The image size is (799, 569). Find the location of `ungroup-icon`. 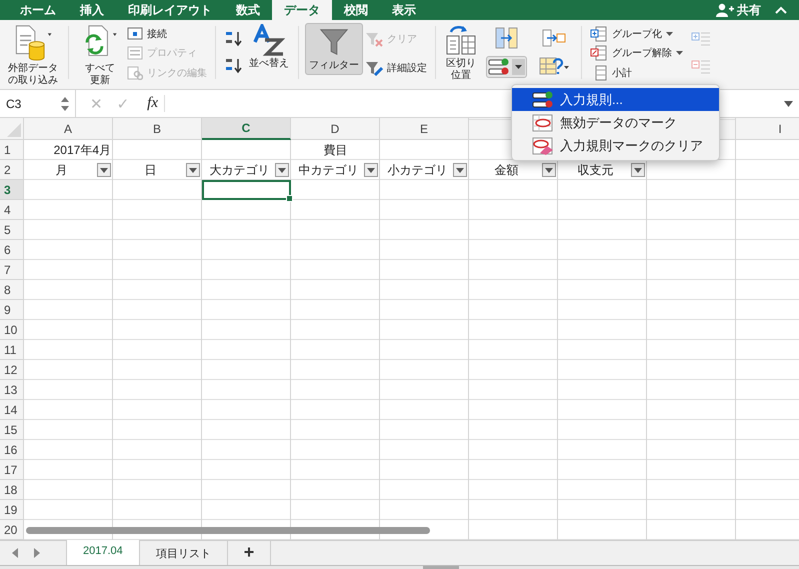

ungroup-icon is located at coordinates (599, 53).